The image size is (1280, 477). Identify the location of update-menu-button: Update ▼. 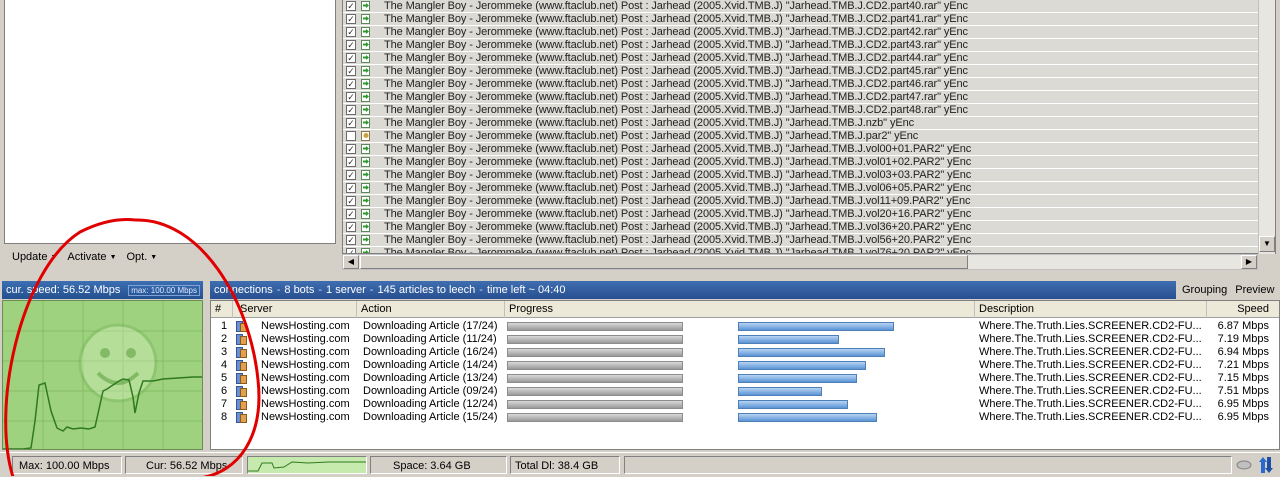
(34, 257).